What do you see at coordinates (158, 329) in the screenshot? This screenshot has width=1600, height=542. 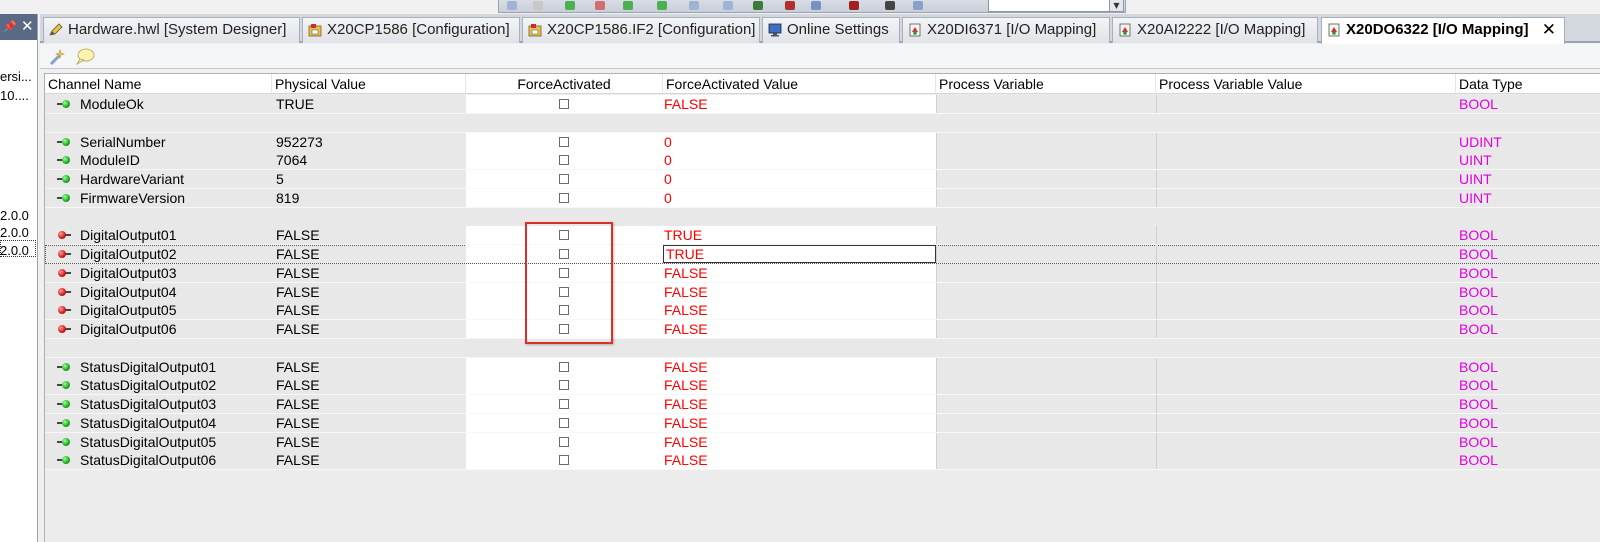 I see `channel-name-cell: DigitalOutput06` at bounding box center [158, 329].